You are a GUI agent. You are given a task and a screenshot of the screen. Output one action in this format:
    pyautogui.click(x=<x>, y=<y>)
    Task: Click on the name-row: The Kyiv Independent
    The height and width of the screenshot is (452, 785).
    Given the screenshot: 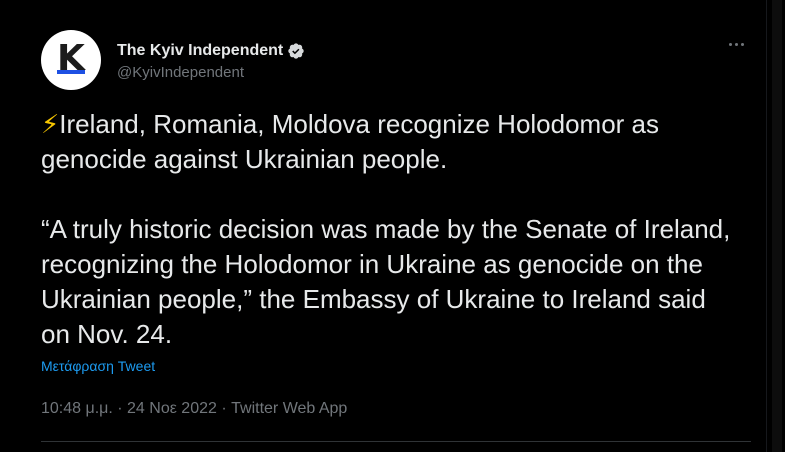 What is the action you would take?
    pyautogui.click(x=211, y=51)
    